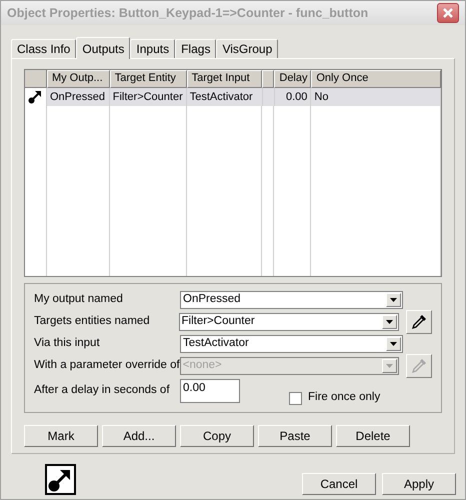 This screenshot has height=500, width=466. What do you see at coordinates (217, 436) in the screenshot?
I see `list-button: Copy` at bounding box center [217, 436].